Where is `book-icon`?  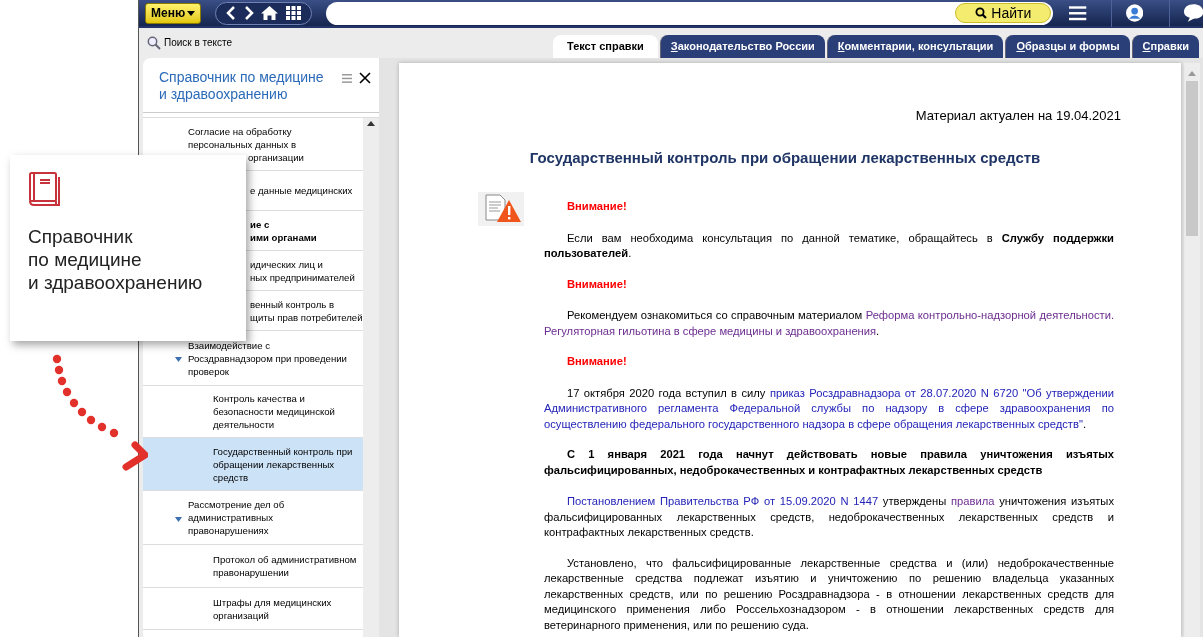 book-icon is located at coordinates (45, 189).